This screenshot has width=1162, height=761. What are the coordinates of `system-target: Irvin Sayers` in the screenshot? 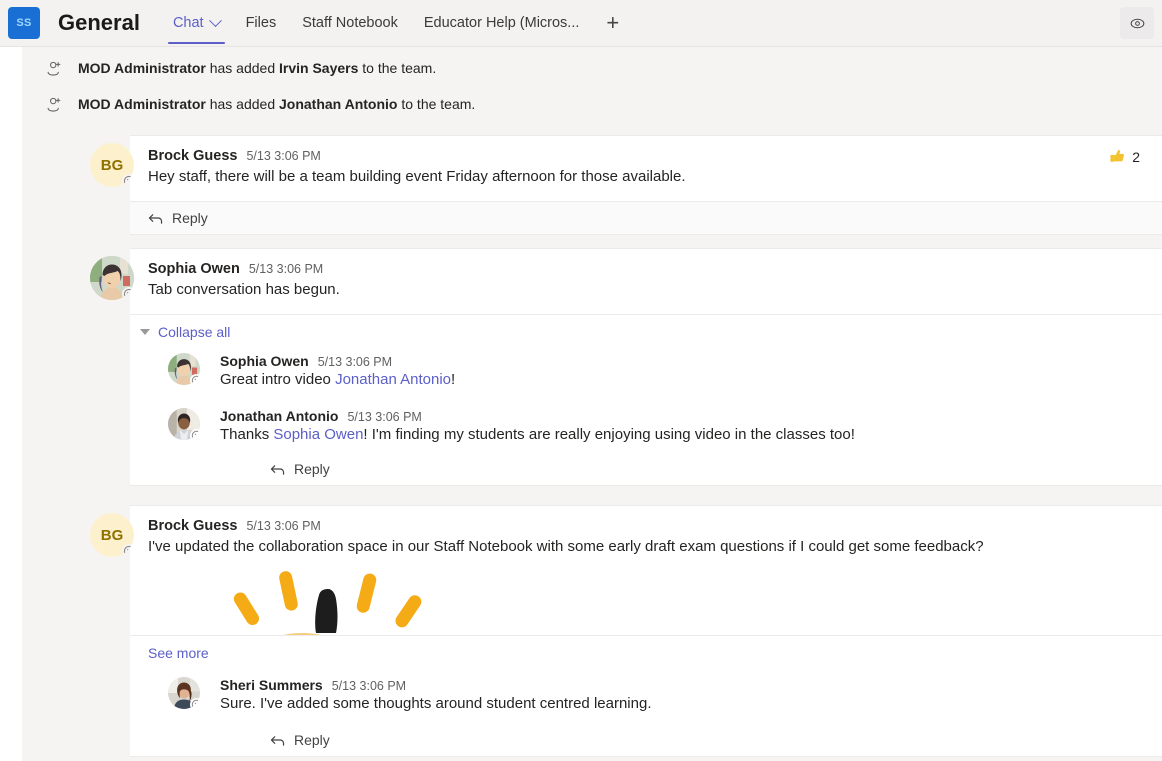 It's located at (319, 68).